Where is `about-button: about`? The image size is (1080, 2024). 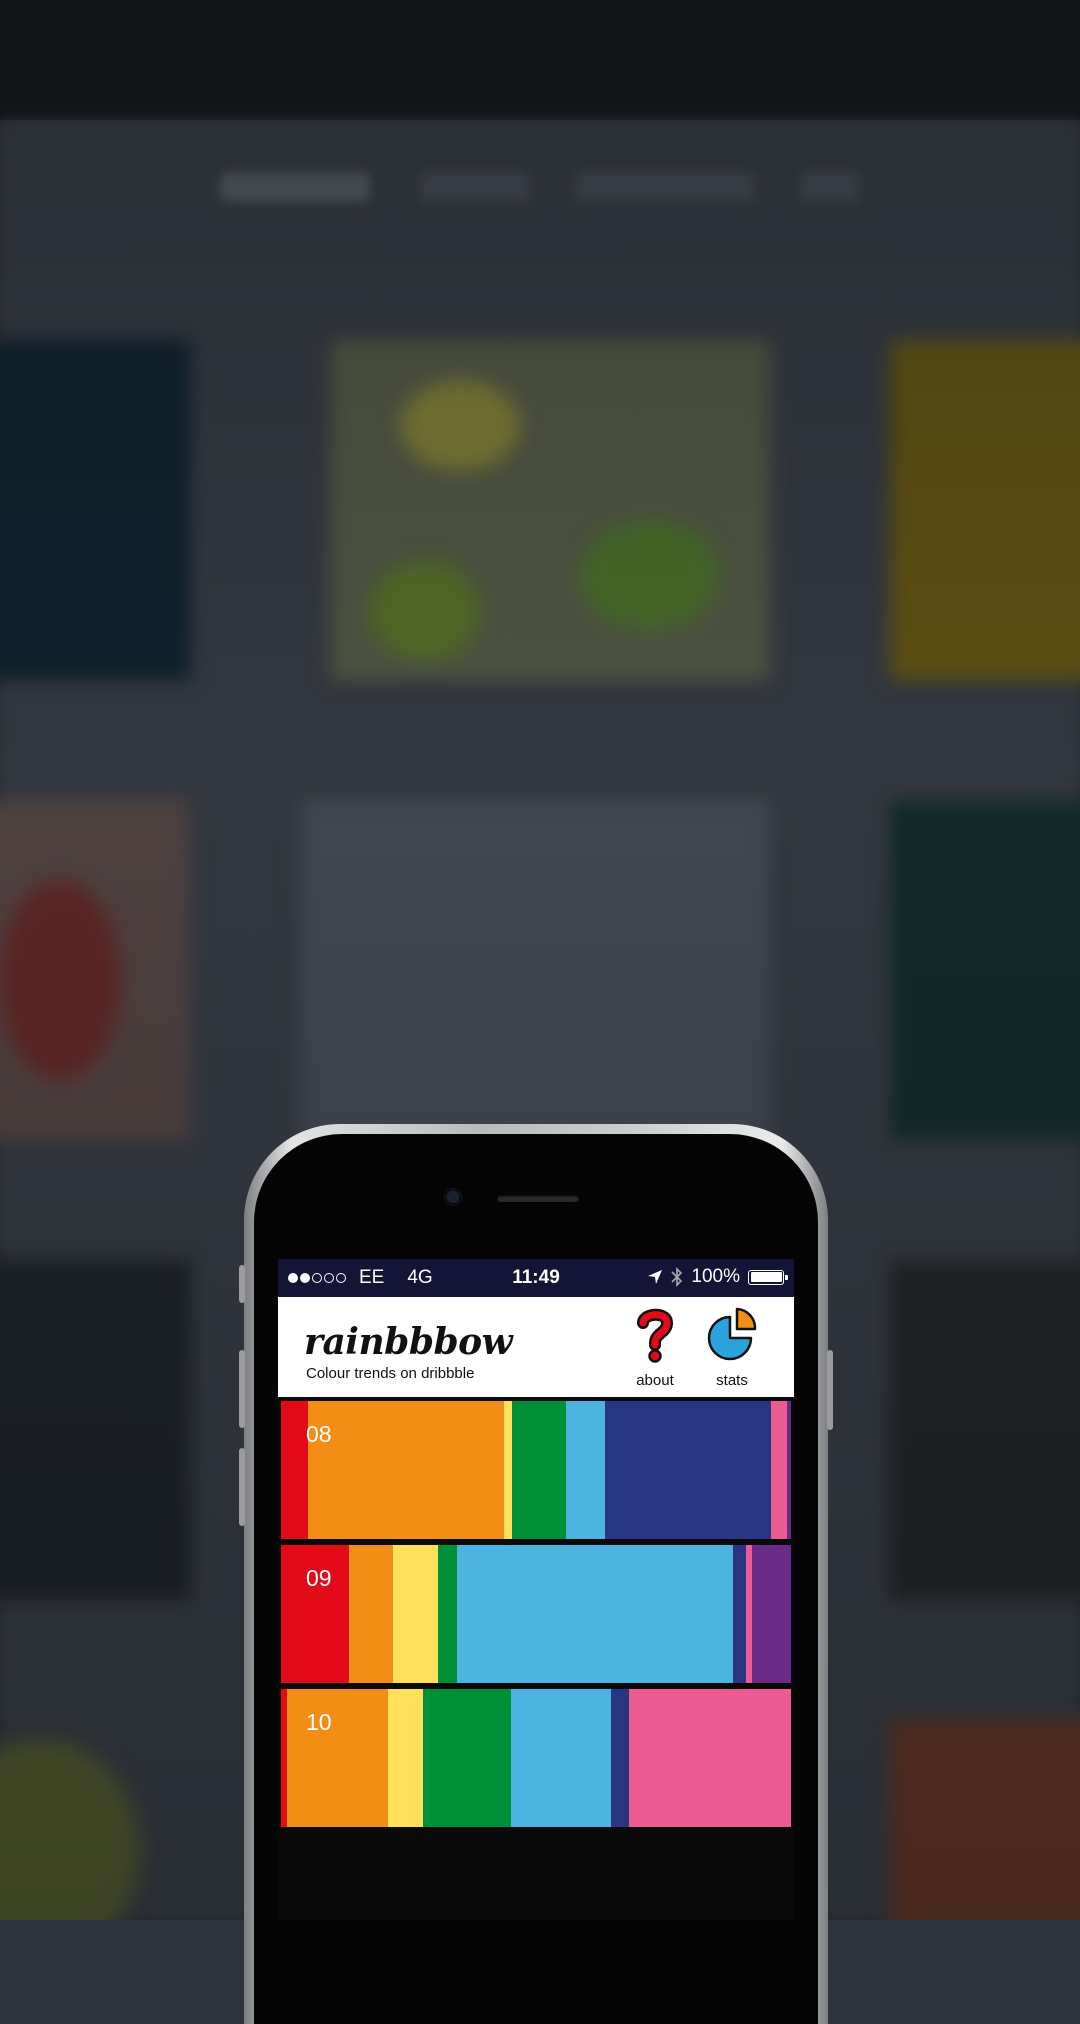 about-button: about is located at coordinates (655, 1348).